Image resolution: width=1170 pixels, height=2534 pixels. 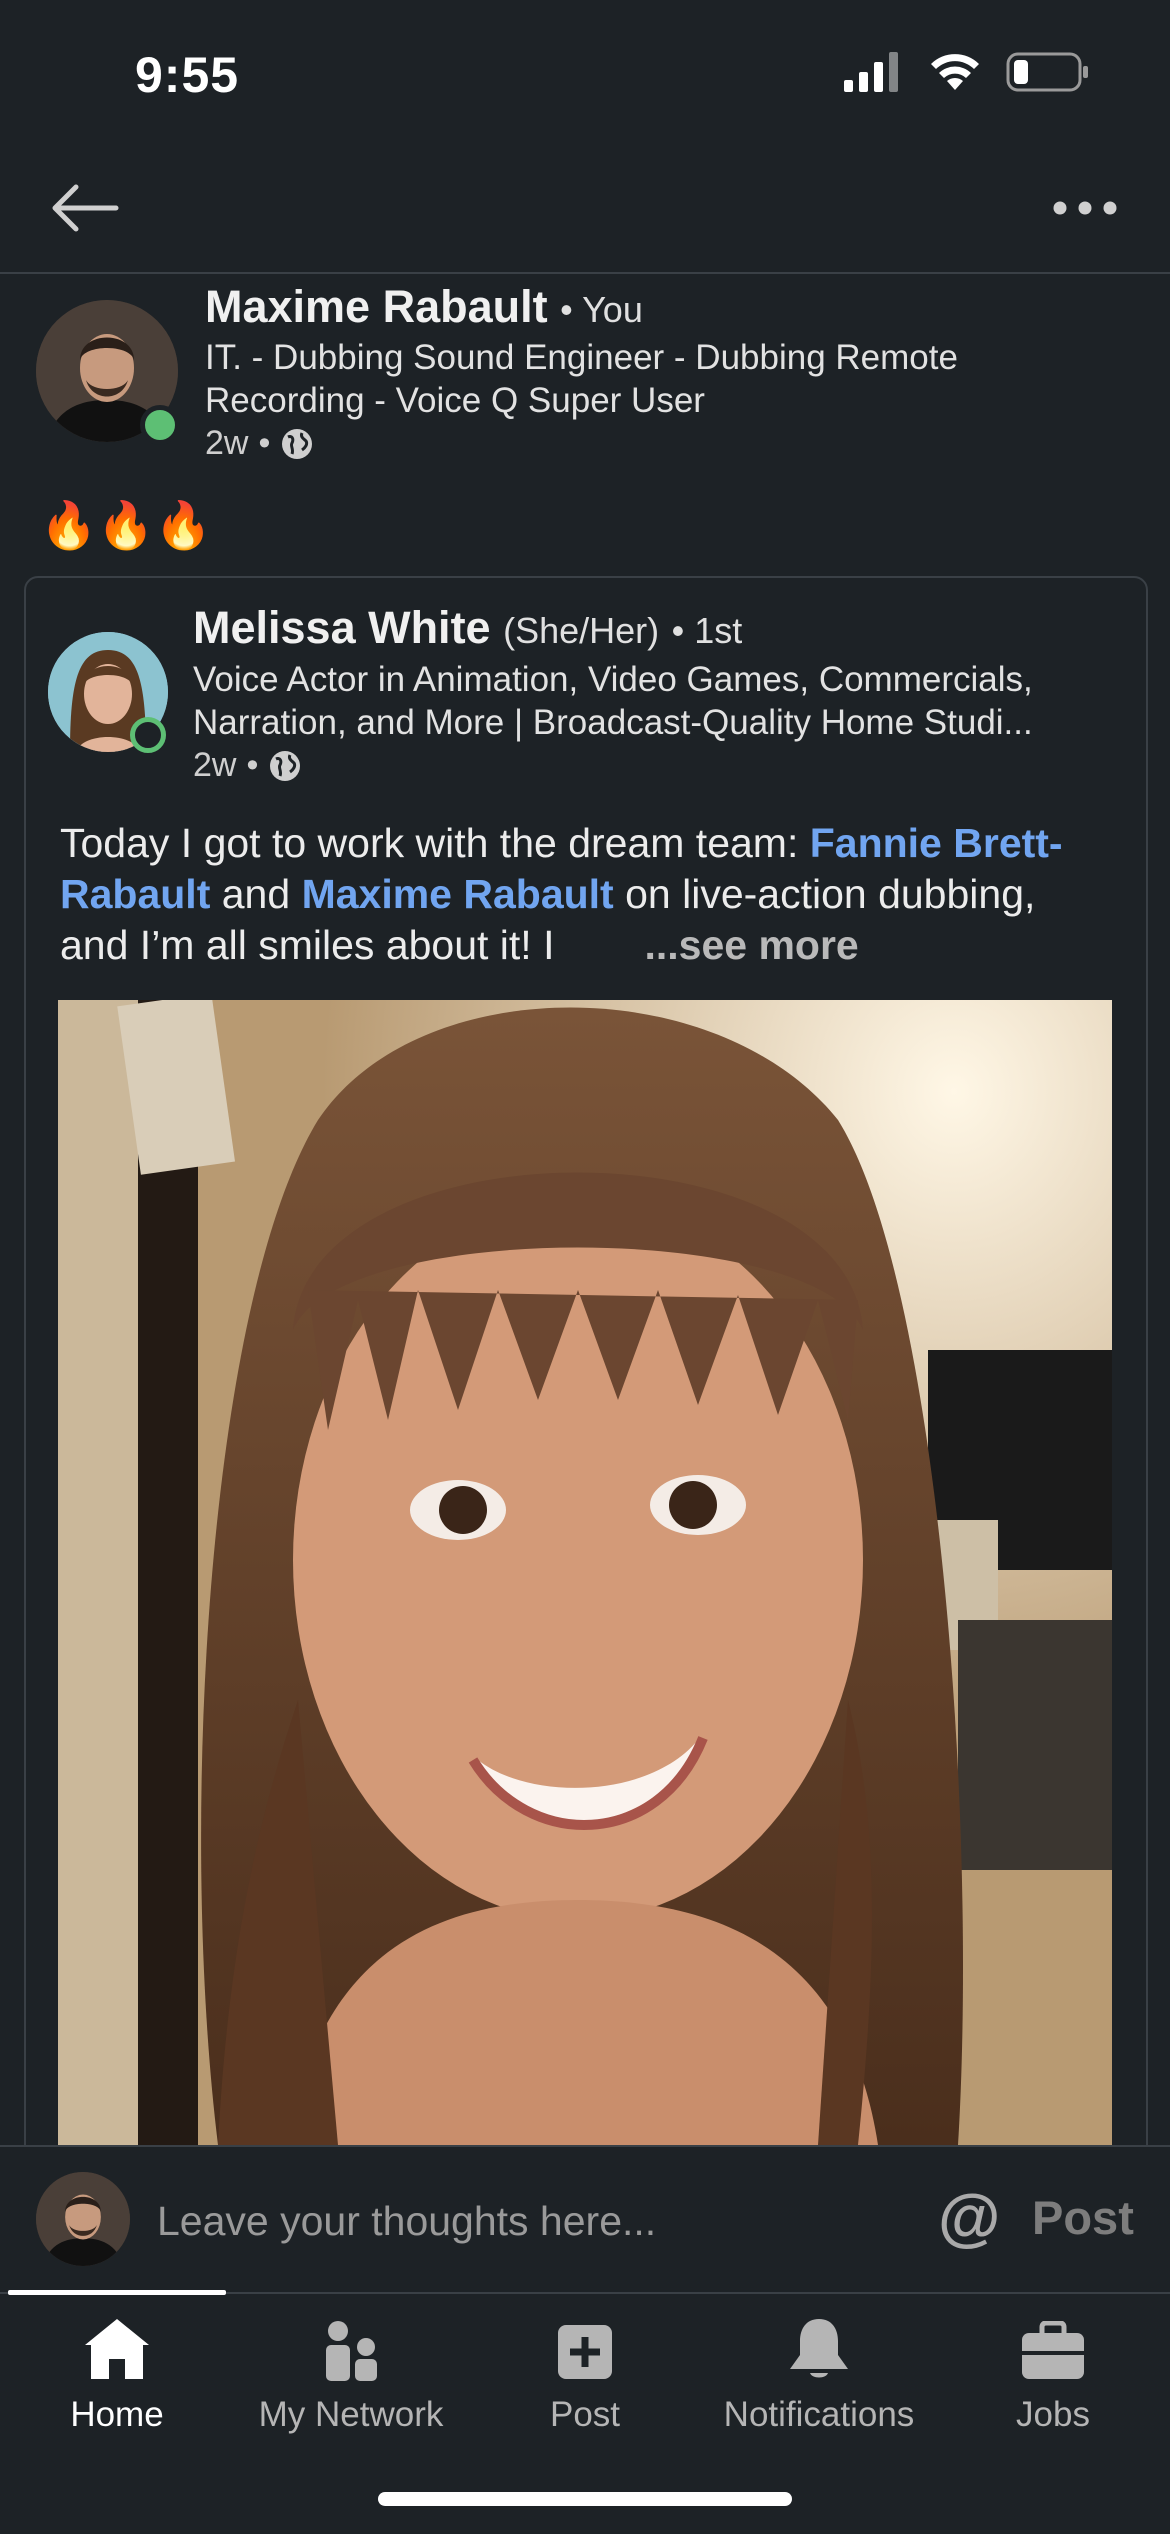 I want to click on wifi-icon, so click(x=955, y=72).